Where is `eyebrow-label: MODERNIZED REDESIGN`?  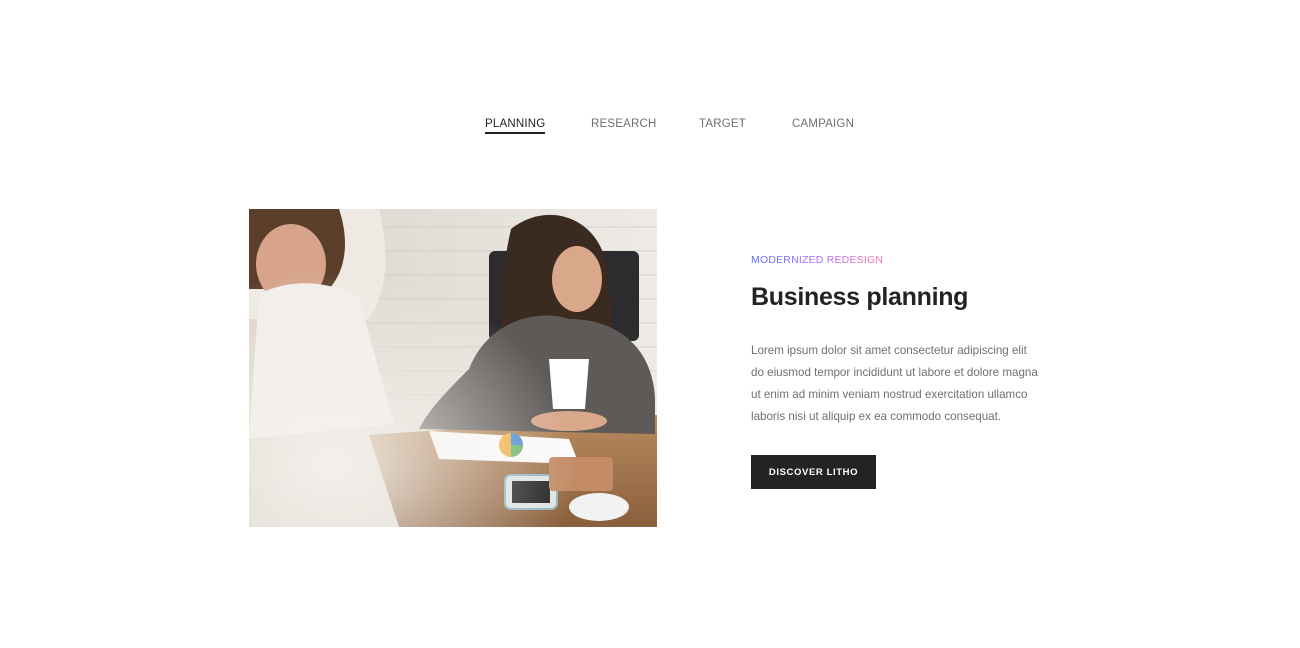
eyebrow-label: MODERNIZED REDESIGN is located at coordinates (817, 260).